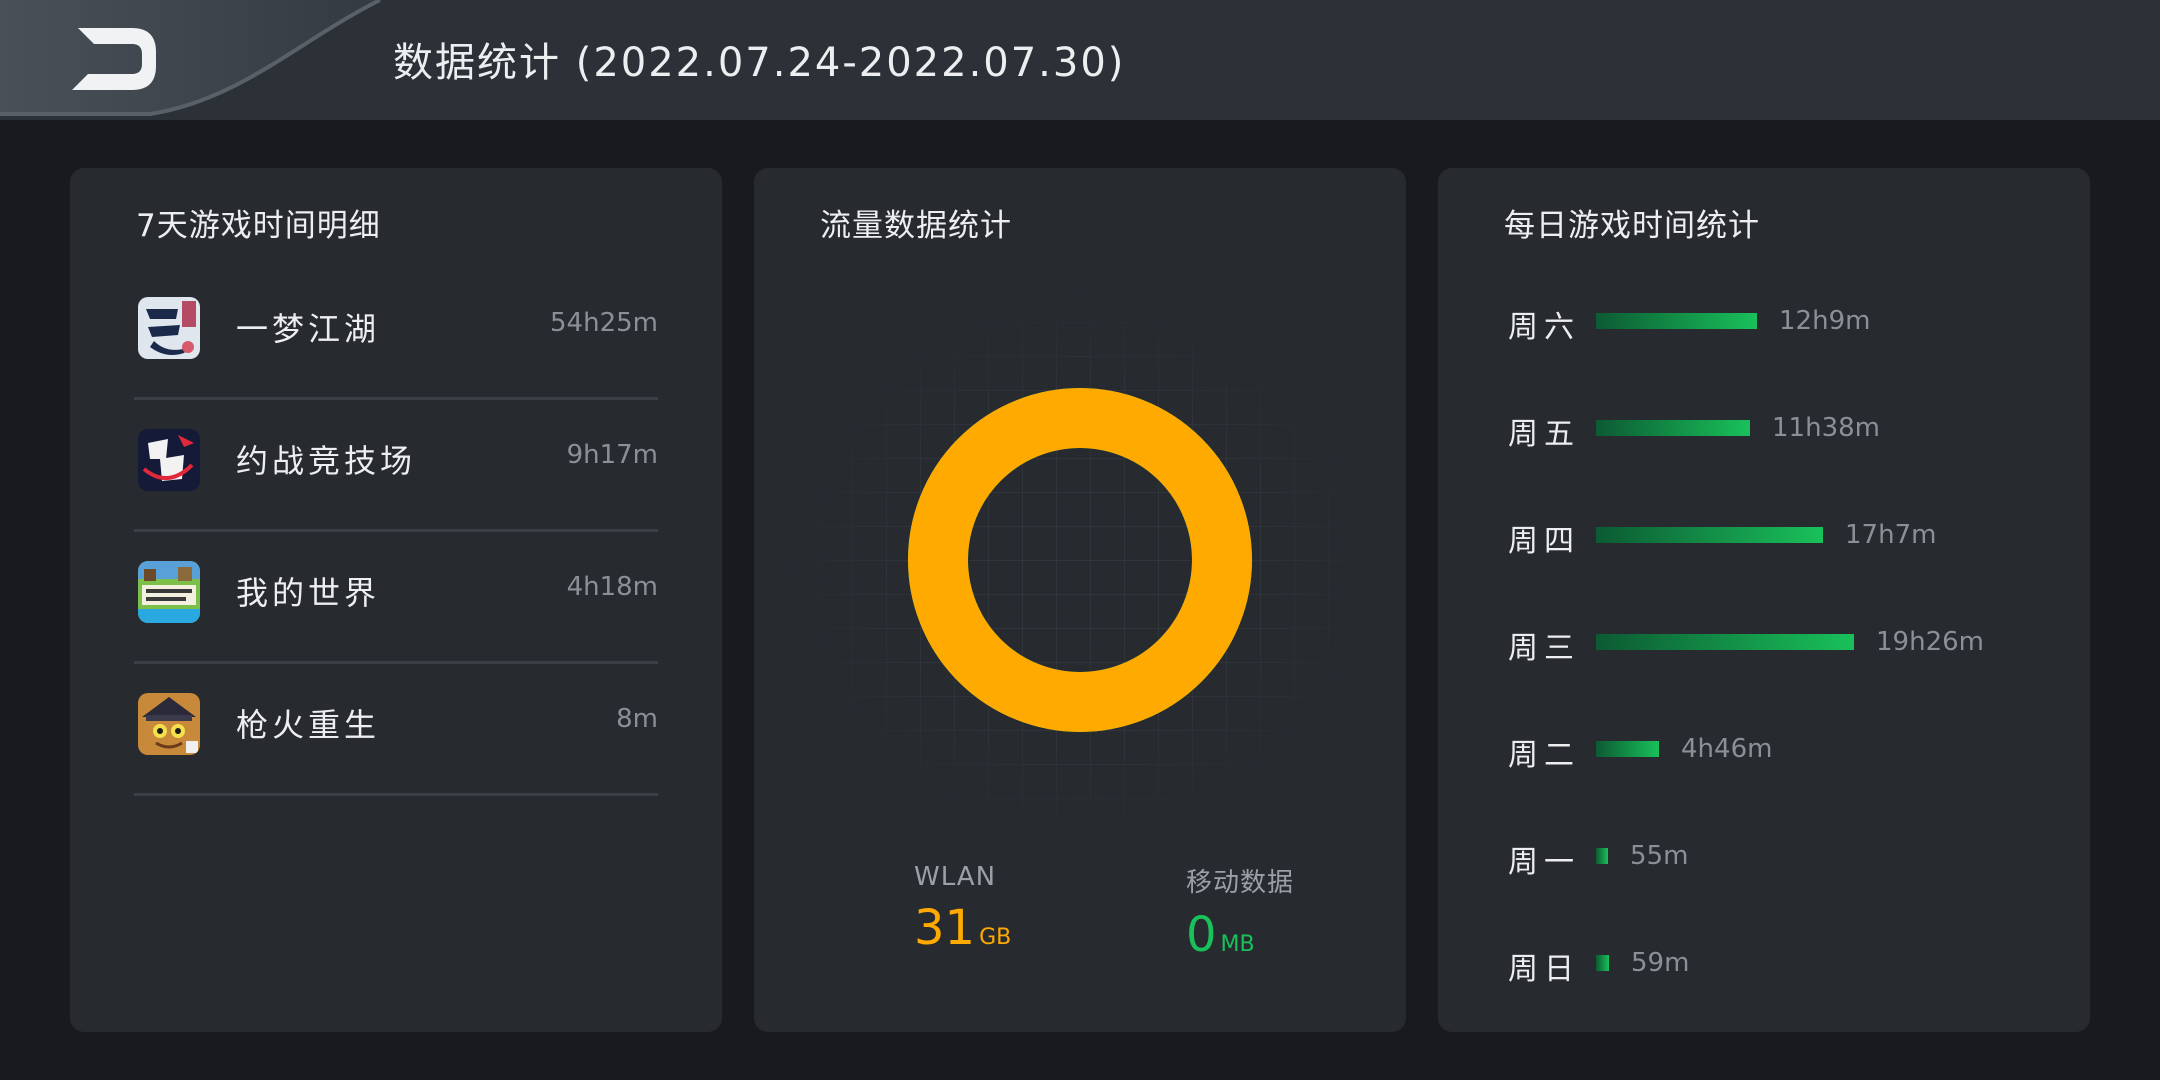 The image size is (2160, 1080). Describe the element at coordinates (1826, 428) in the screenshot. I see `day-time-label: 11h38m` at that location.